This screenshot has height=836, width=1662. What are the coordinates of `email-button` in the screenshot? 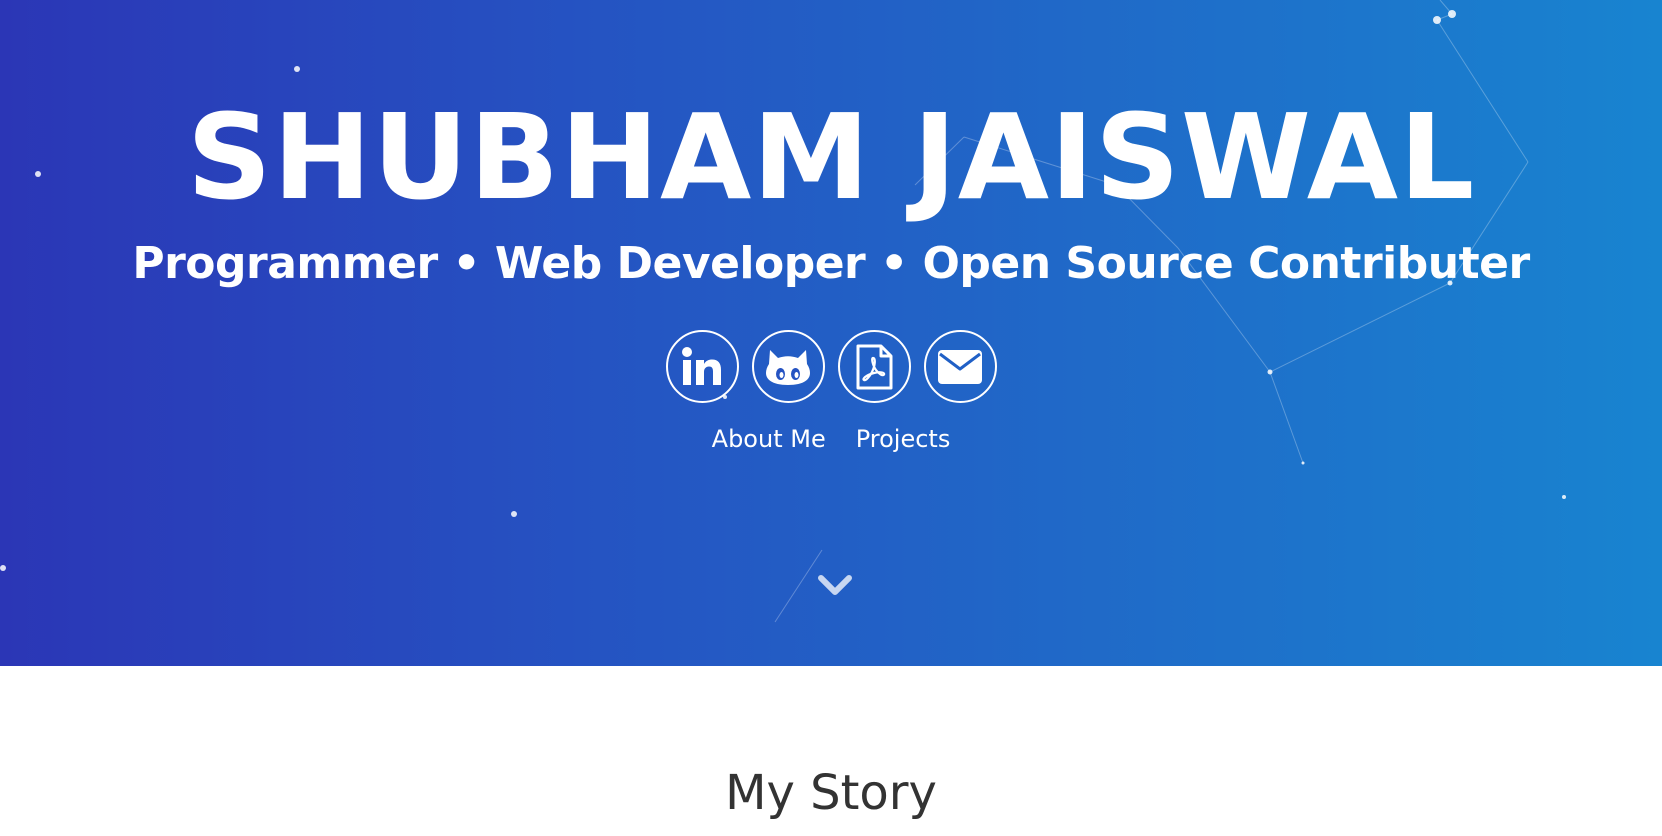 It's located at (960, 366).